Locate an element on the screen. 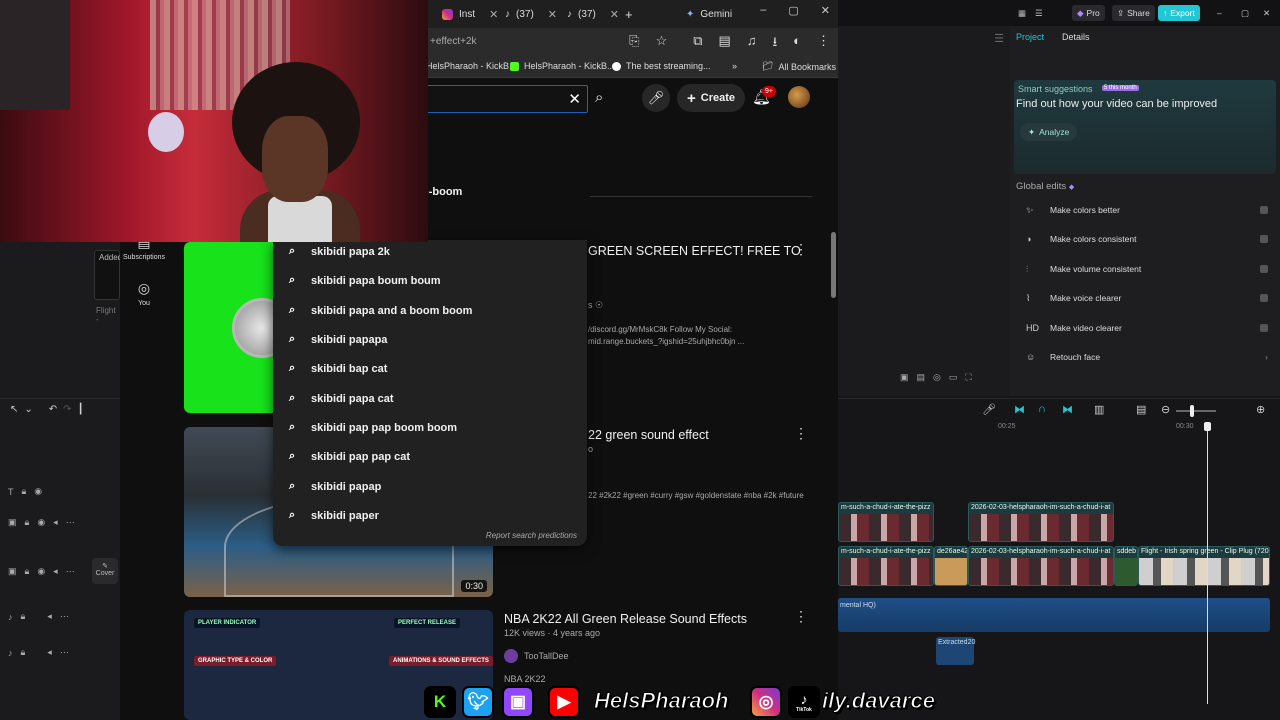 This screenshot has height=720, width=1280. channel-avatar is located at coordinates (511, 656).